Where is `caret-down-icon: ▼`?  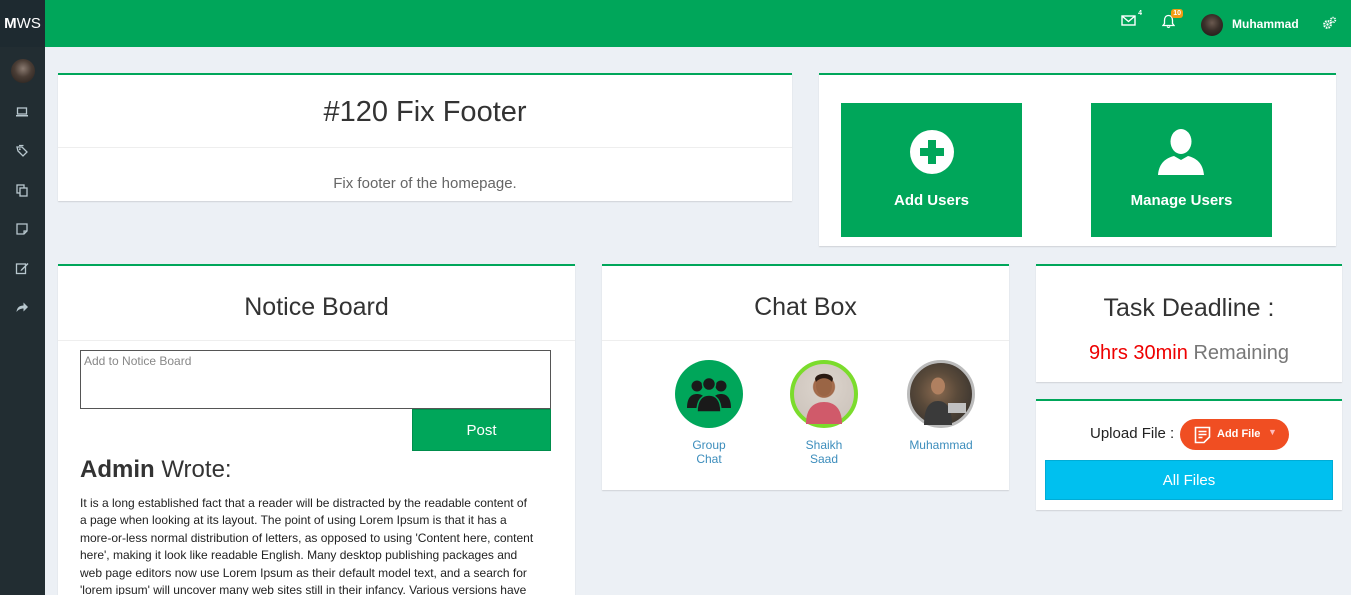
caret-down-icon: ▼ is located at coordinates (1272, 432).